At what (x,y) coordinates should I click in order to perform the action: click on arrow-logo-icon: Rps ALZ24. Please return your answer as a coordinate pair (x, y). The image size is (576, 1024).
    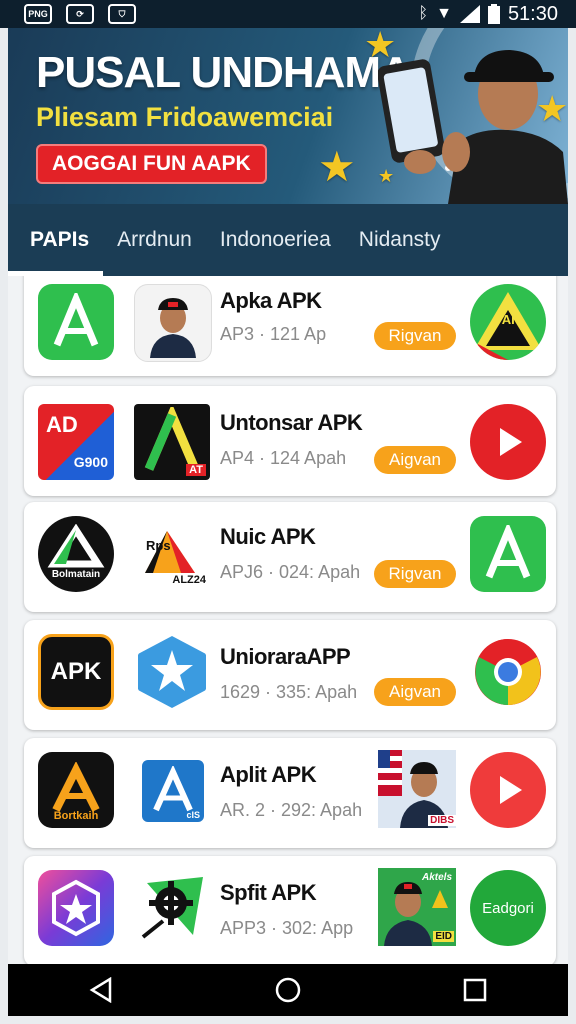
    Looking at the image, I should click on (172, 554).